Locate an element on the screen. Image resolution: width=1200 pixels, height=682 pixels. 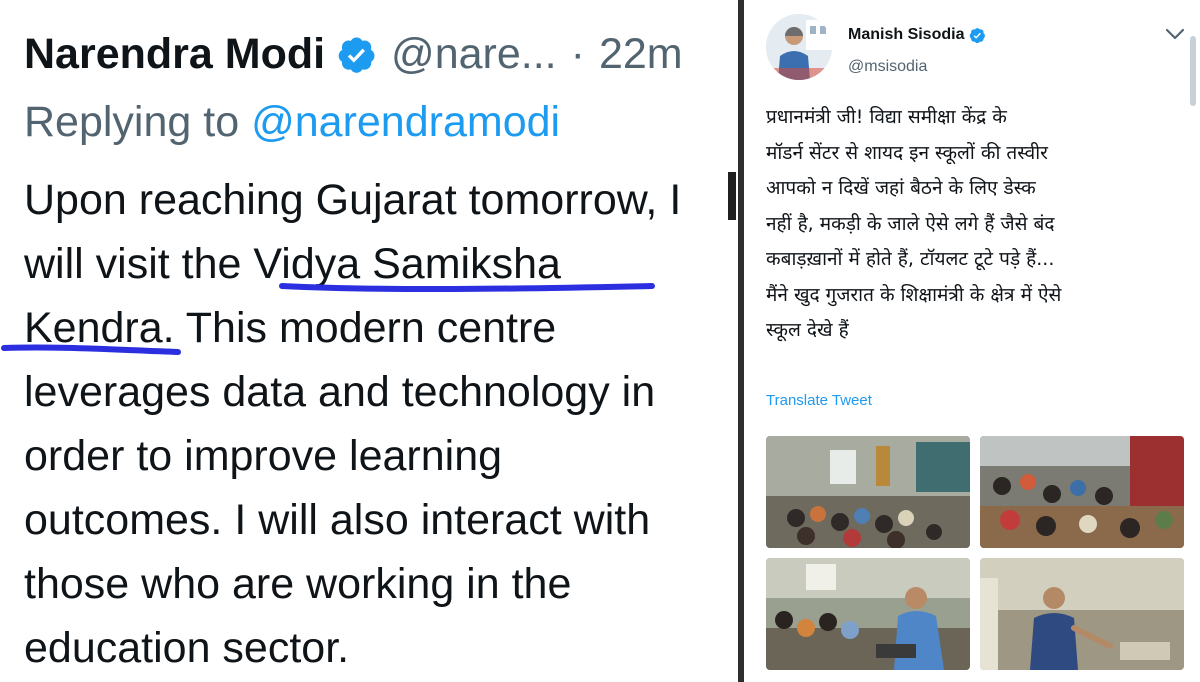
tweet-photo-broken-toilet is located at coordinates (1082, 614).